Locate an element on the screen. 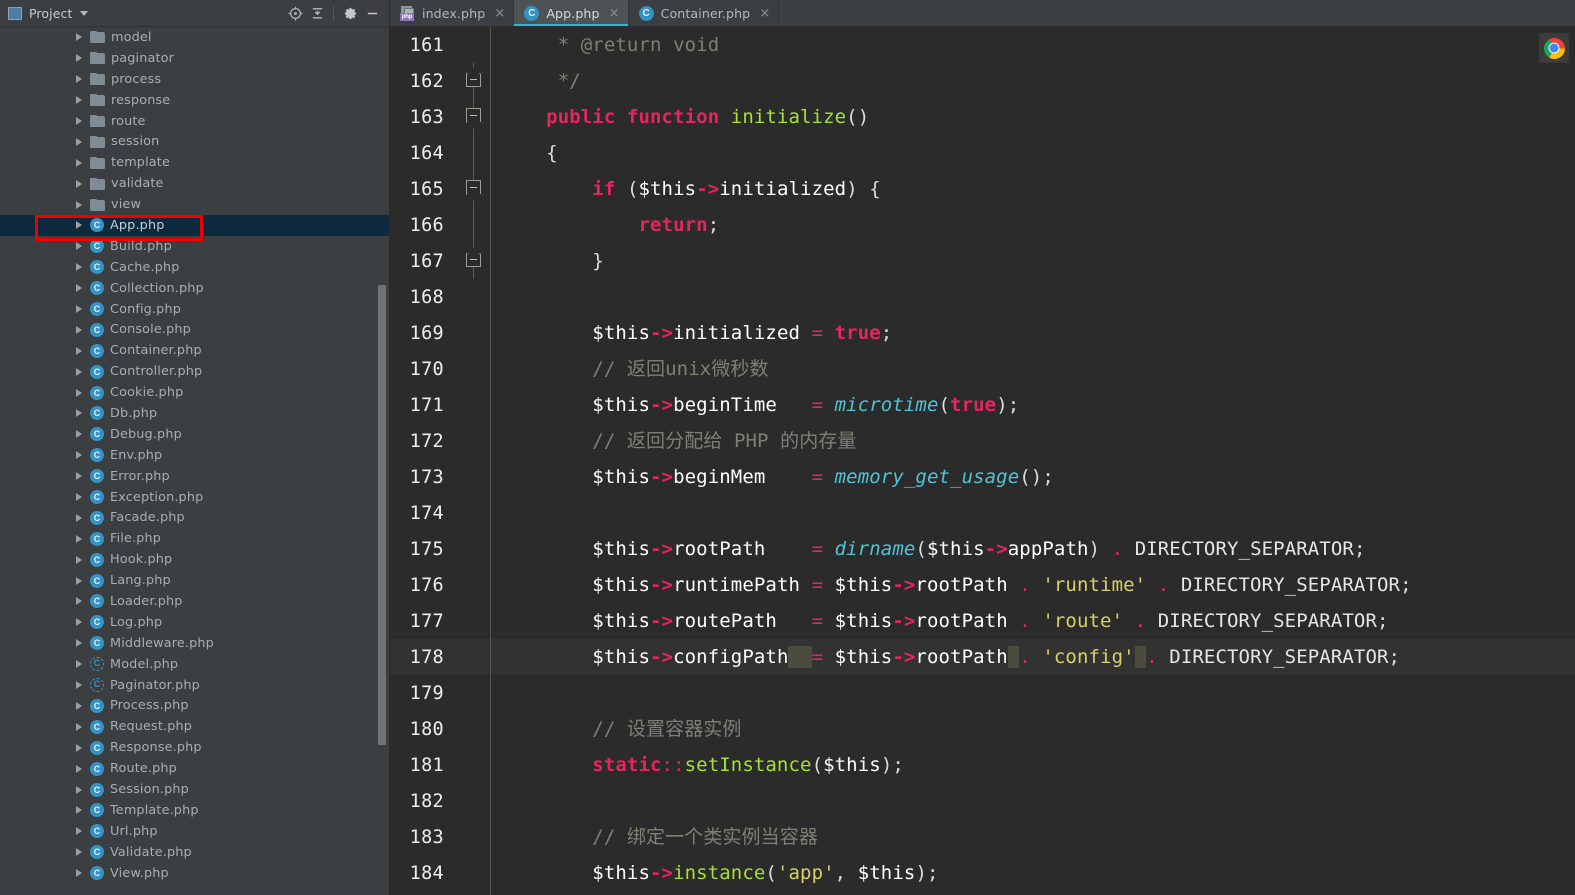  tree-item-session-php: C Session.php is located at coordinates (194, 789).